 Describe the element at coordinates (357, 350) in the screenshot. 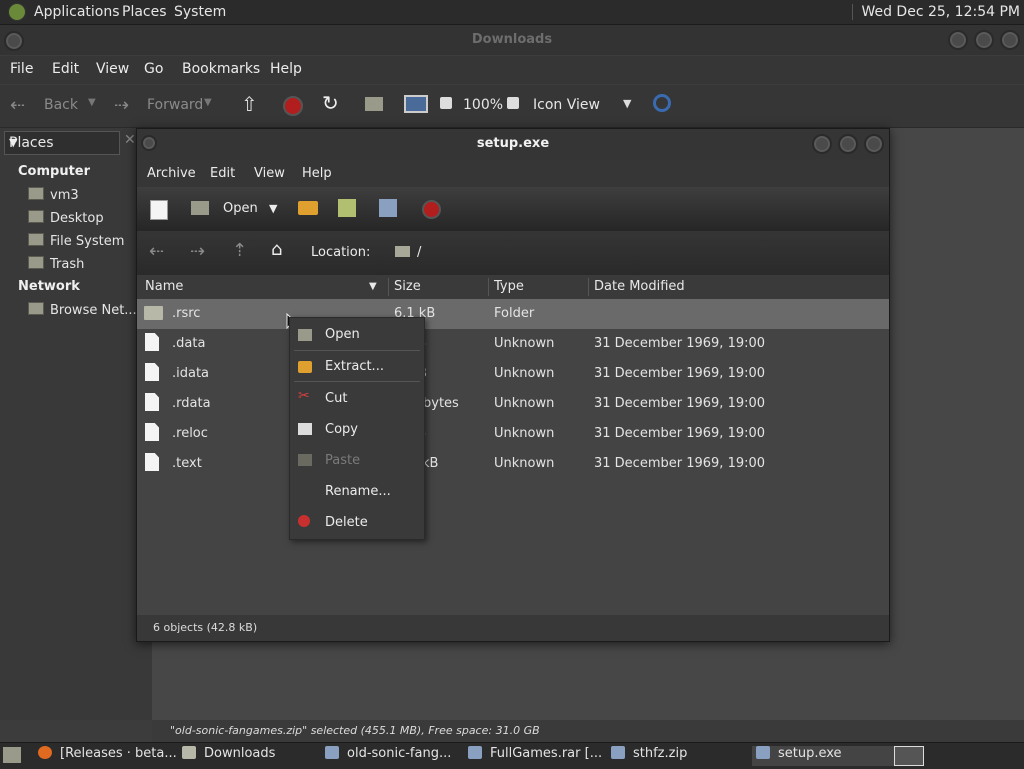

I see `menu-separator` at that location.